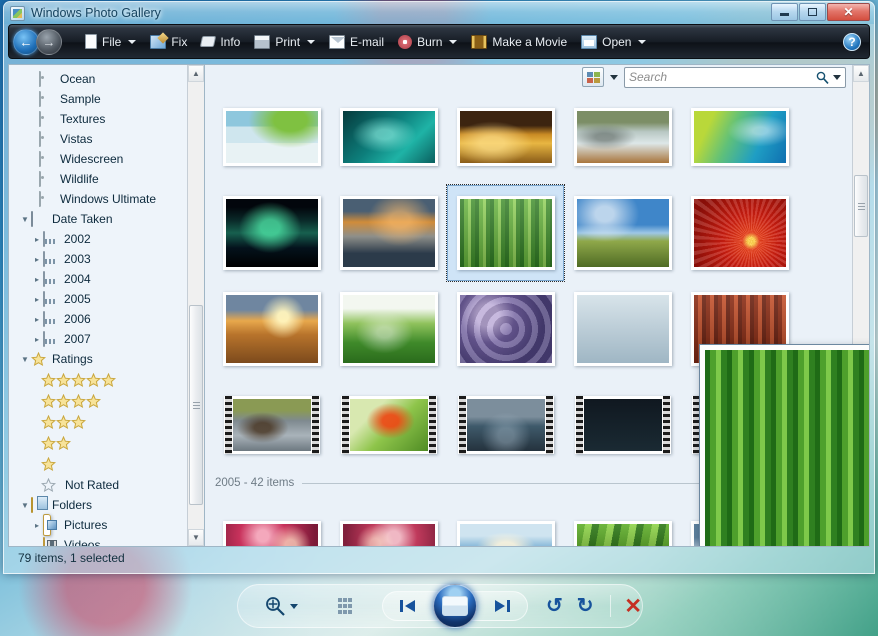 The image size is (878, 636). Describe the element at coordinates (502, 606) in the screenshot. I see `next-icon` at that location.